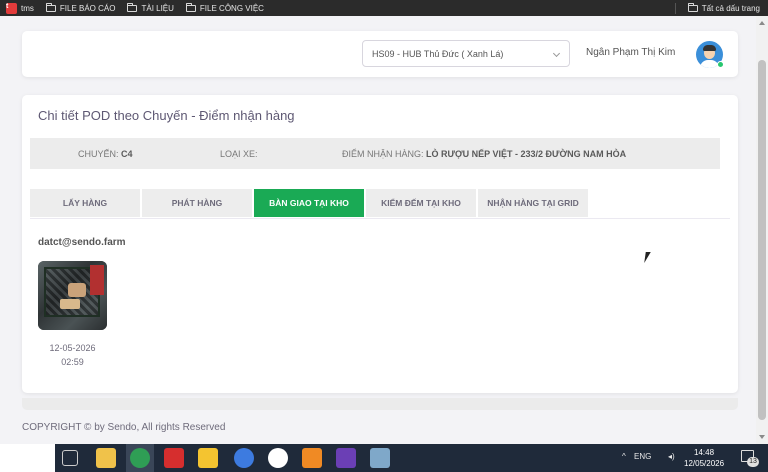 The image size is (768, 472). What do you see at coordinates (72, 295) in the screenshot?
I see `pod-photo-thumbnail` at bounding box center [72, 295].